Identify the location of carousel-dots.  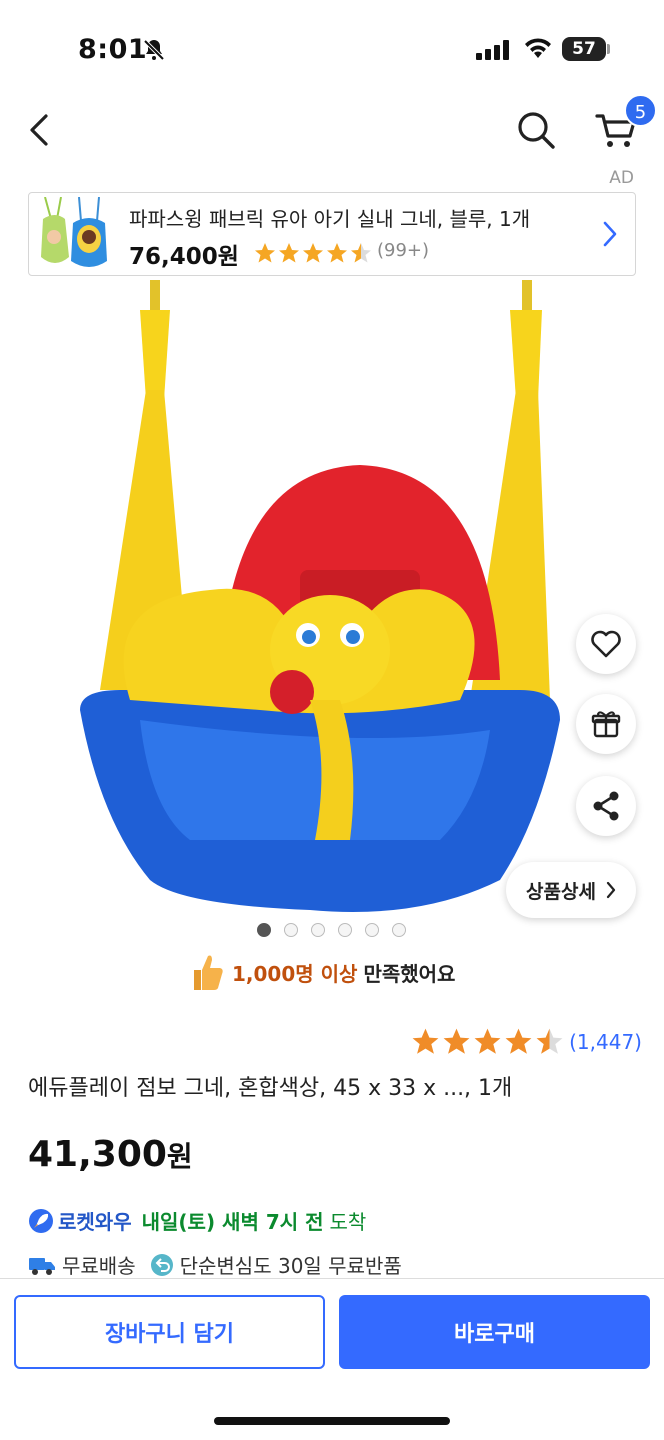
(331, 930).